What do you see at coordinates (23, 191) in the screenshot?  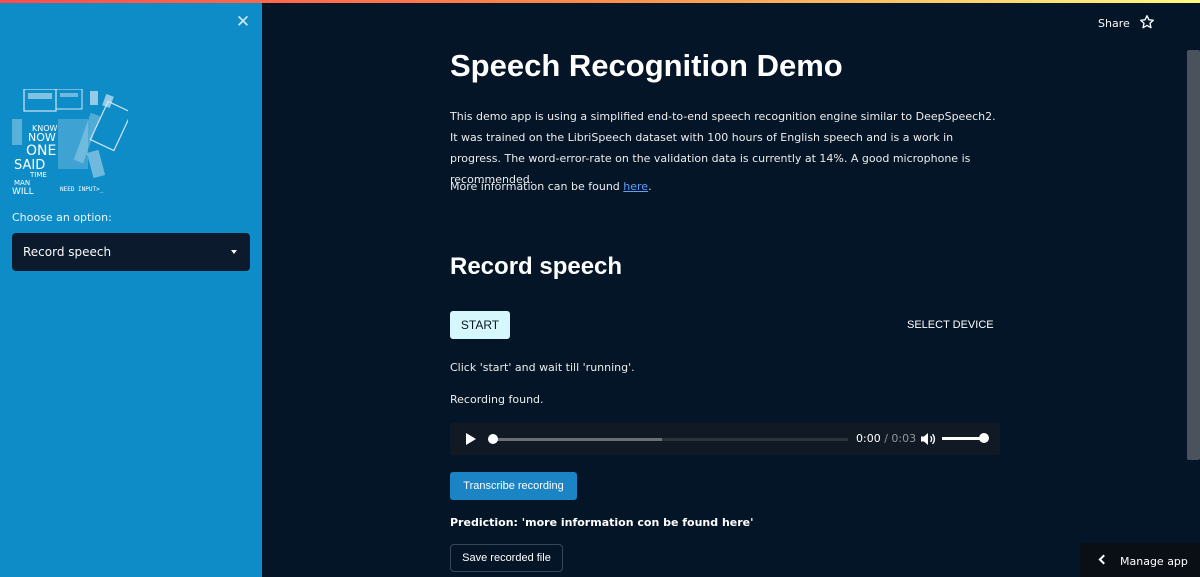 I see `logo-word: WILL` at bounding box center [23, 191].